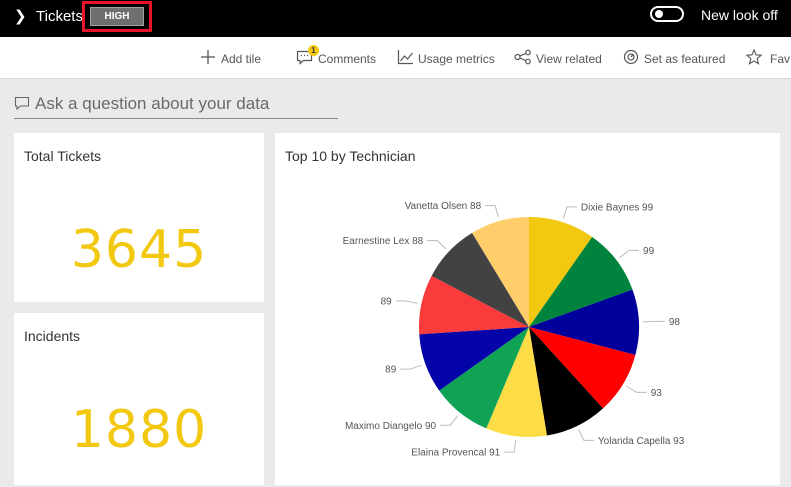 The height and width of the screenshot is (487, 791). What do you see at coordinates (675, 322) in the screenshot?
I see `pie-data-label: 98` at bounding box center [675, 322].